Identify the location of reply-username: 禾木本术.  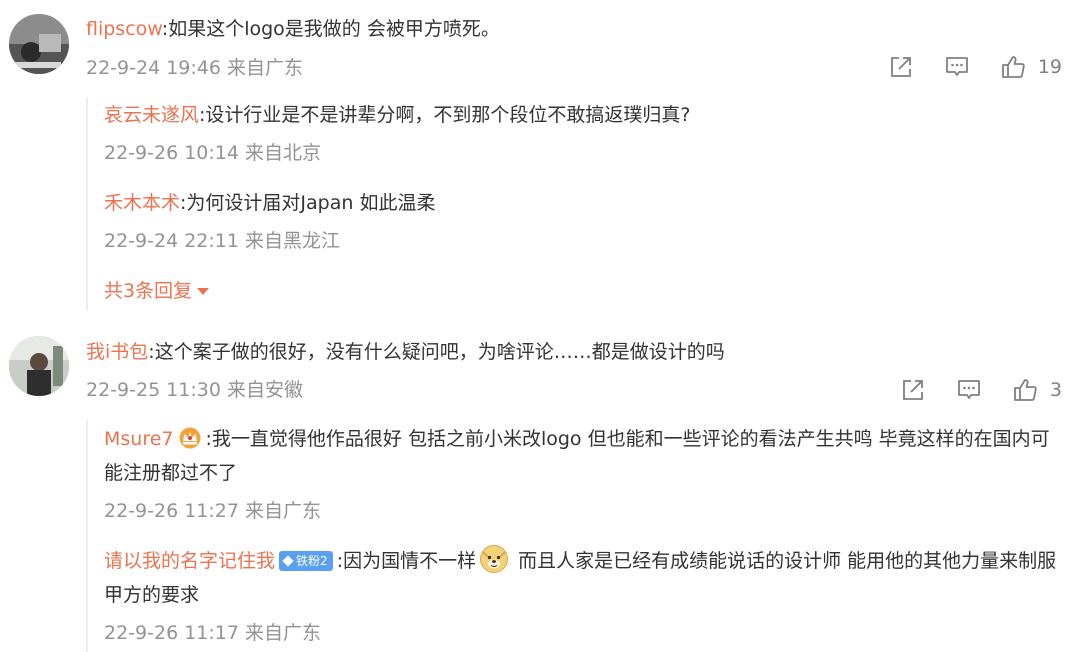
(142, 203).